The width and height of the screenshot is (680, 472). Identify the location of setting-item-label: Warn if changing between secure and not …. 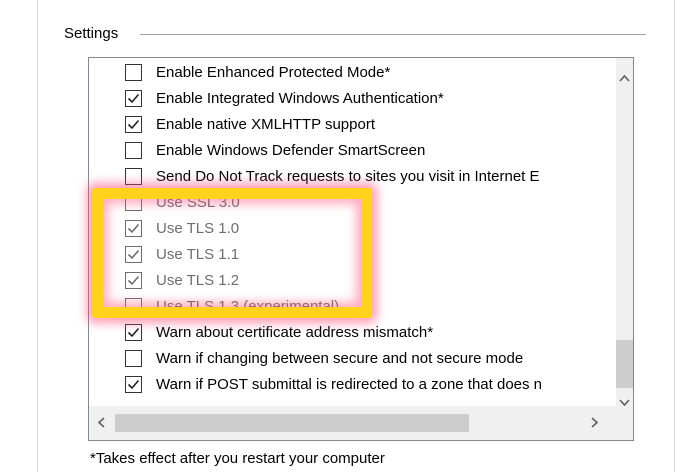
(340, 358).